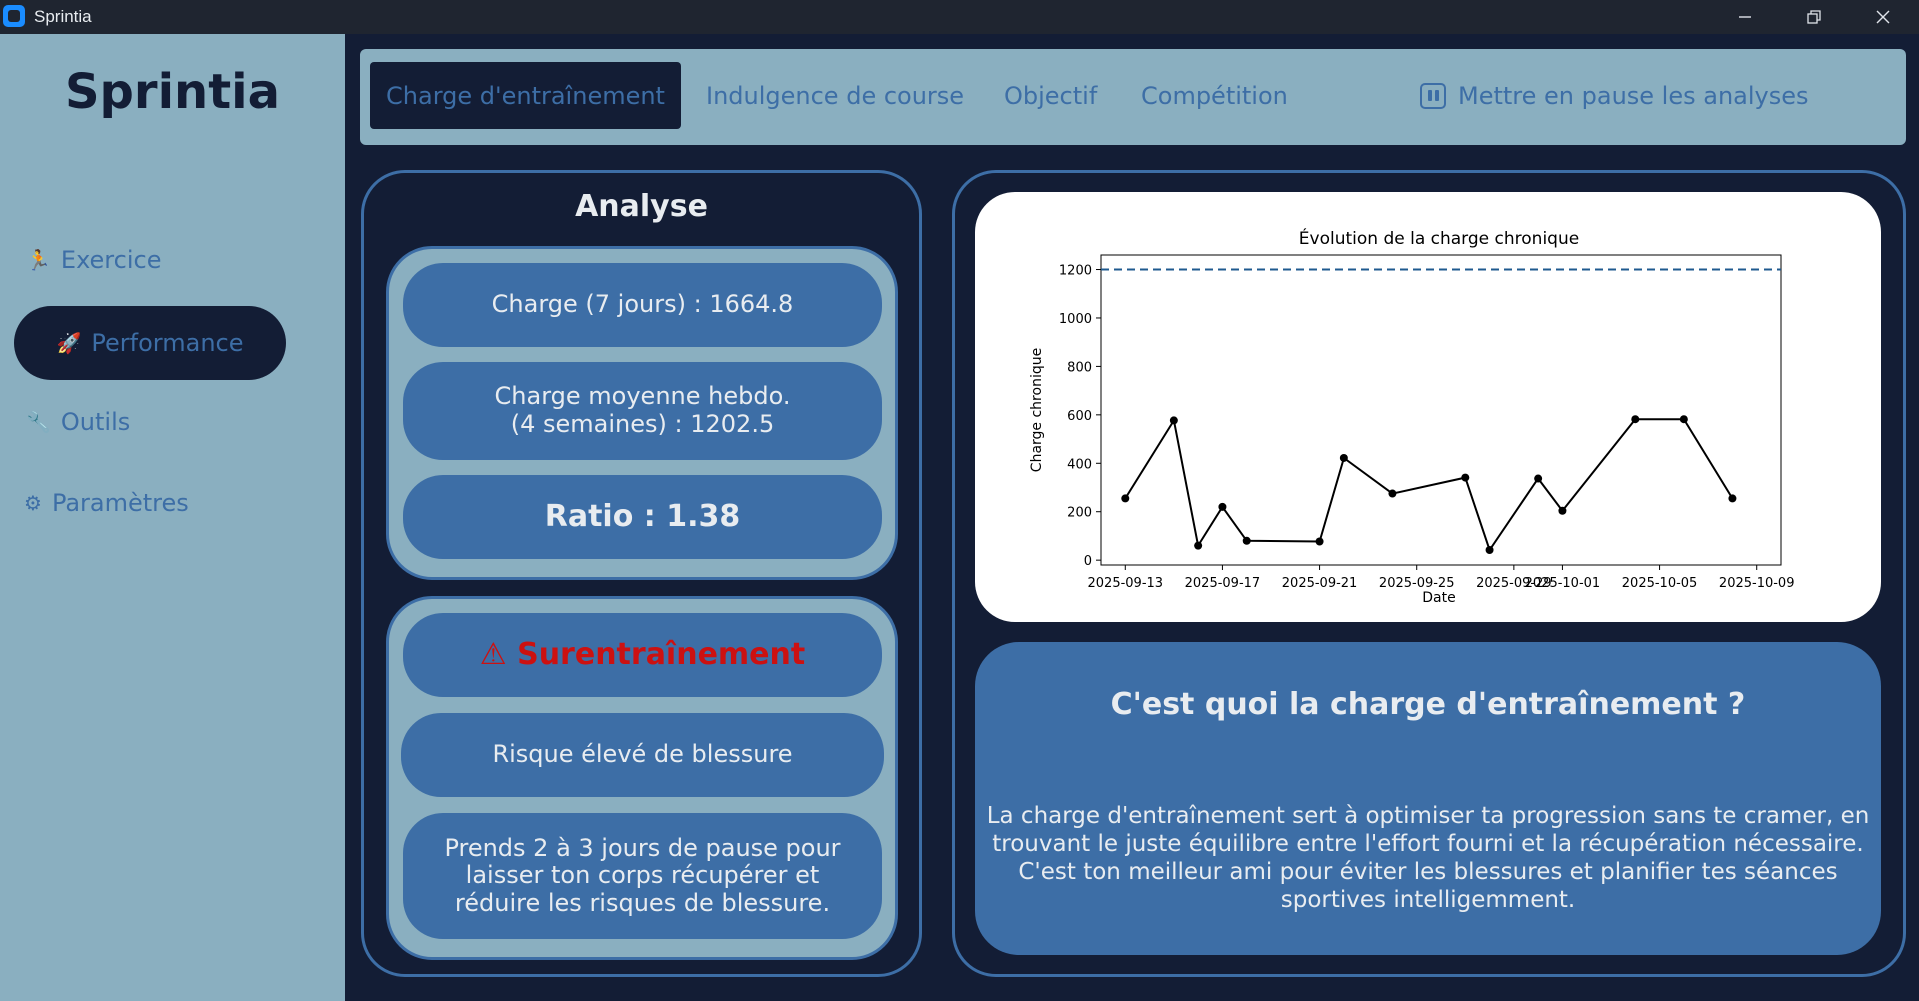 Image resolution: width=1919 pixels, height=1001 pixels. I want to click on rocket-icon: 🚀, so click(69, 343).